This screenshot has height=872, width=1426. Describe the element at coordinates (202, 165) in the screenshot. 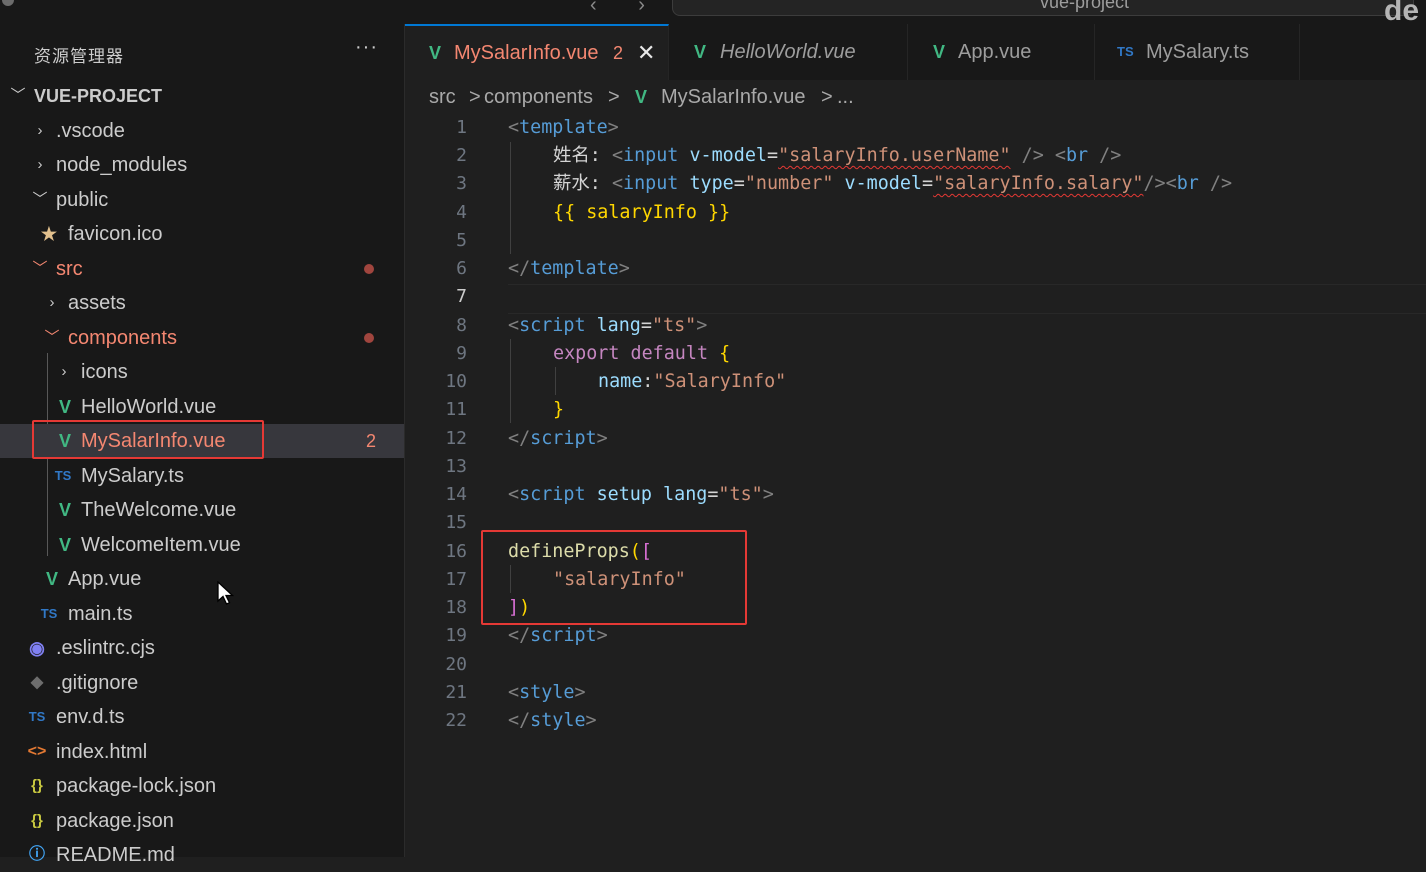

I see `tree-item-node-modules: › node_modules` at that location.